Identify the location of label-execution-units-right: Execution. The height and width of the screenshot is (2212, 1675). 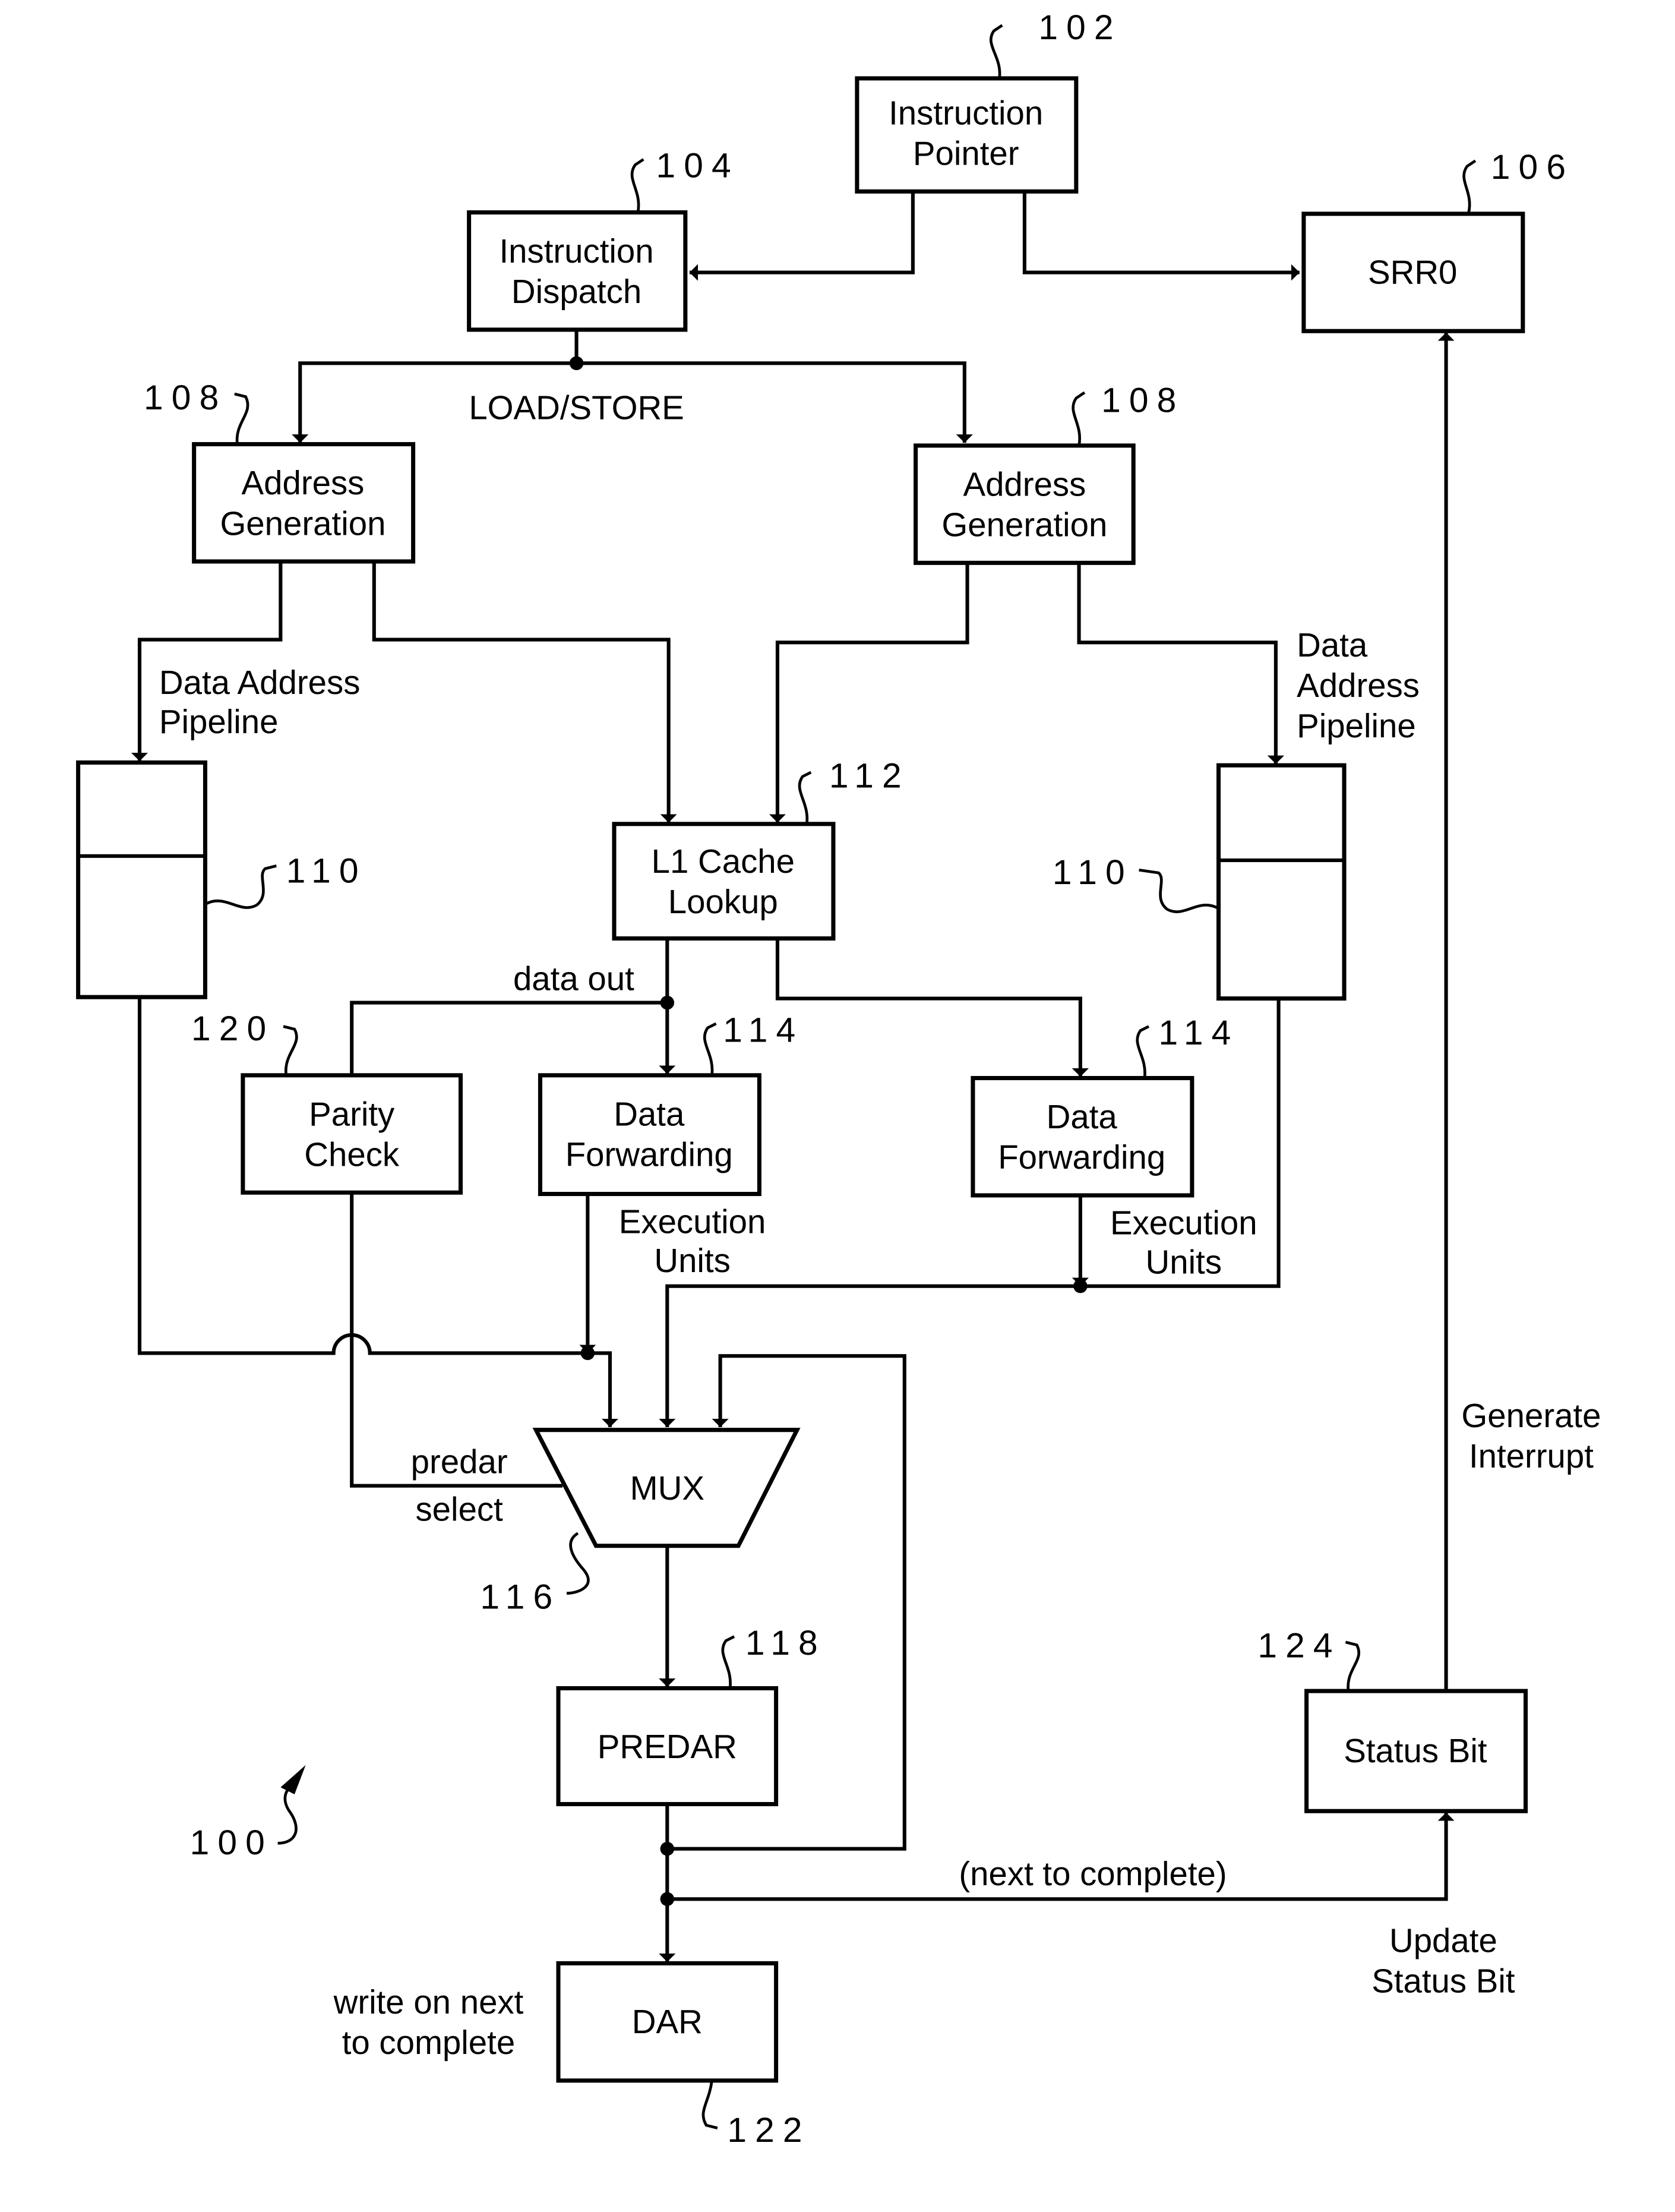
(1183, 1223).